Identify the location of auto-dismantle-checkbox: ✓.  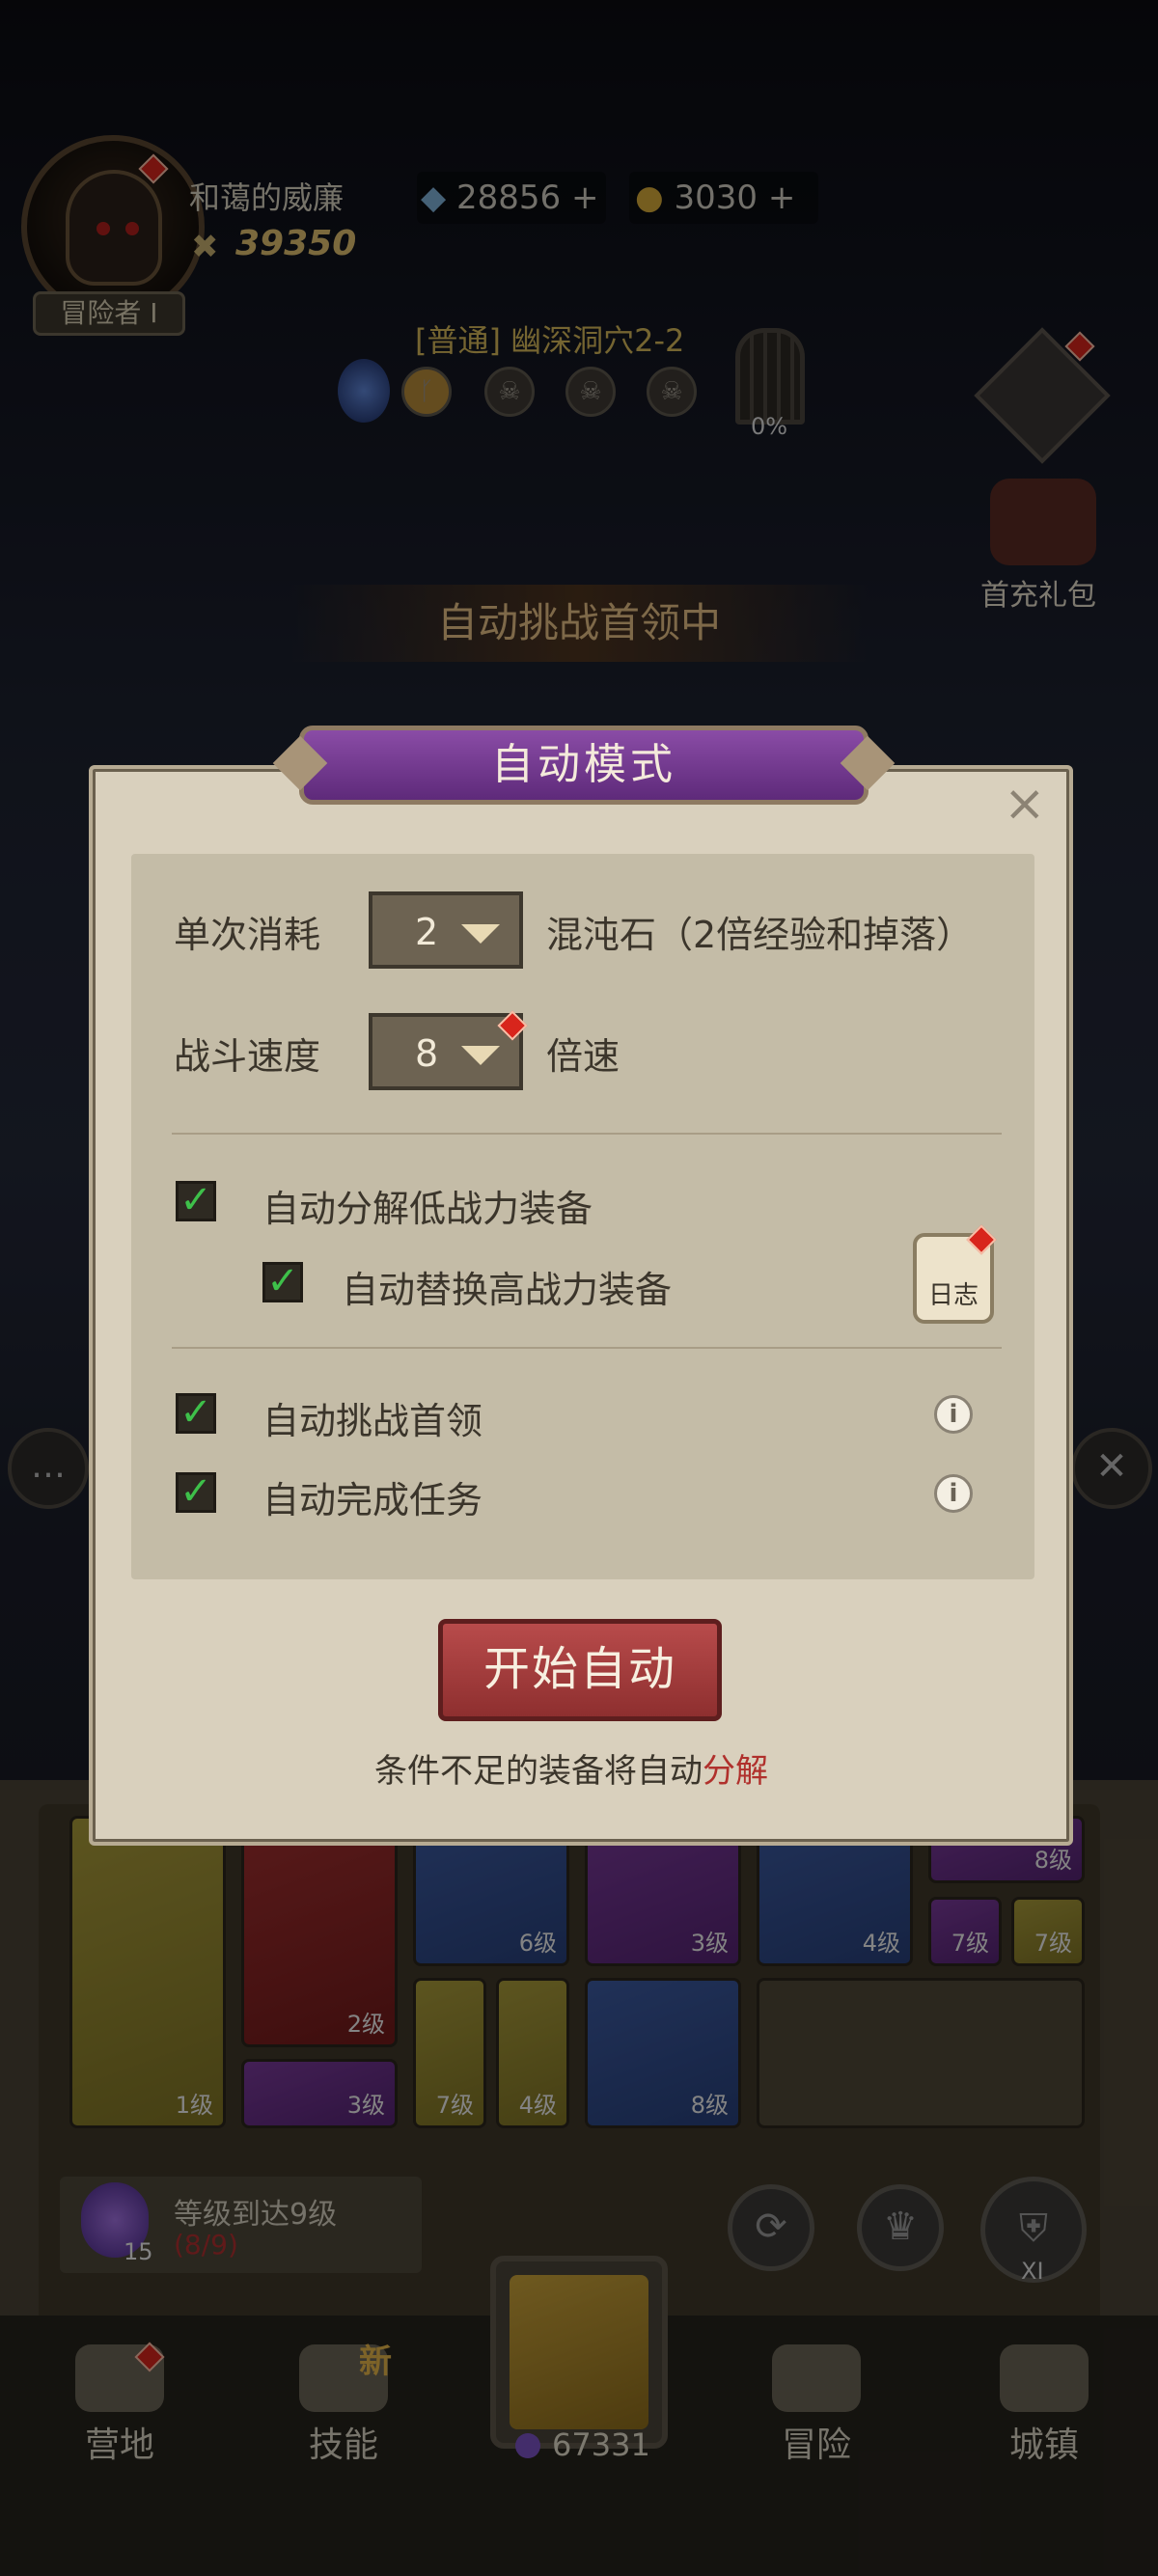
(196, 1201).